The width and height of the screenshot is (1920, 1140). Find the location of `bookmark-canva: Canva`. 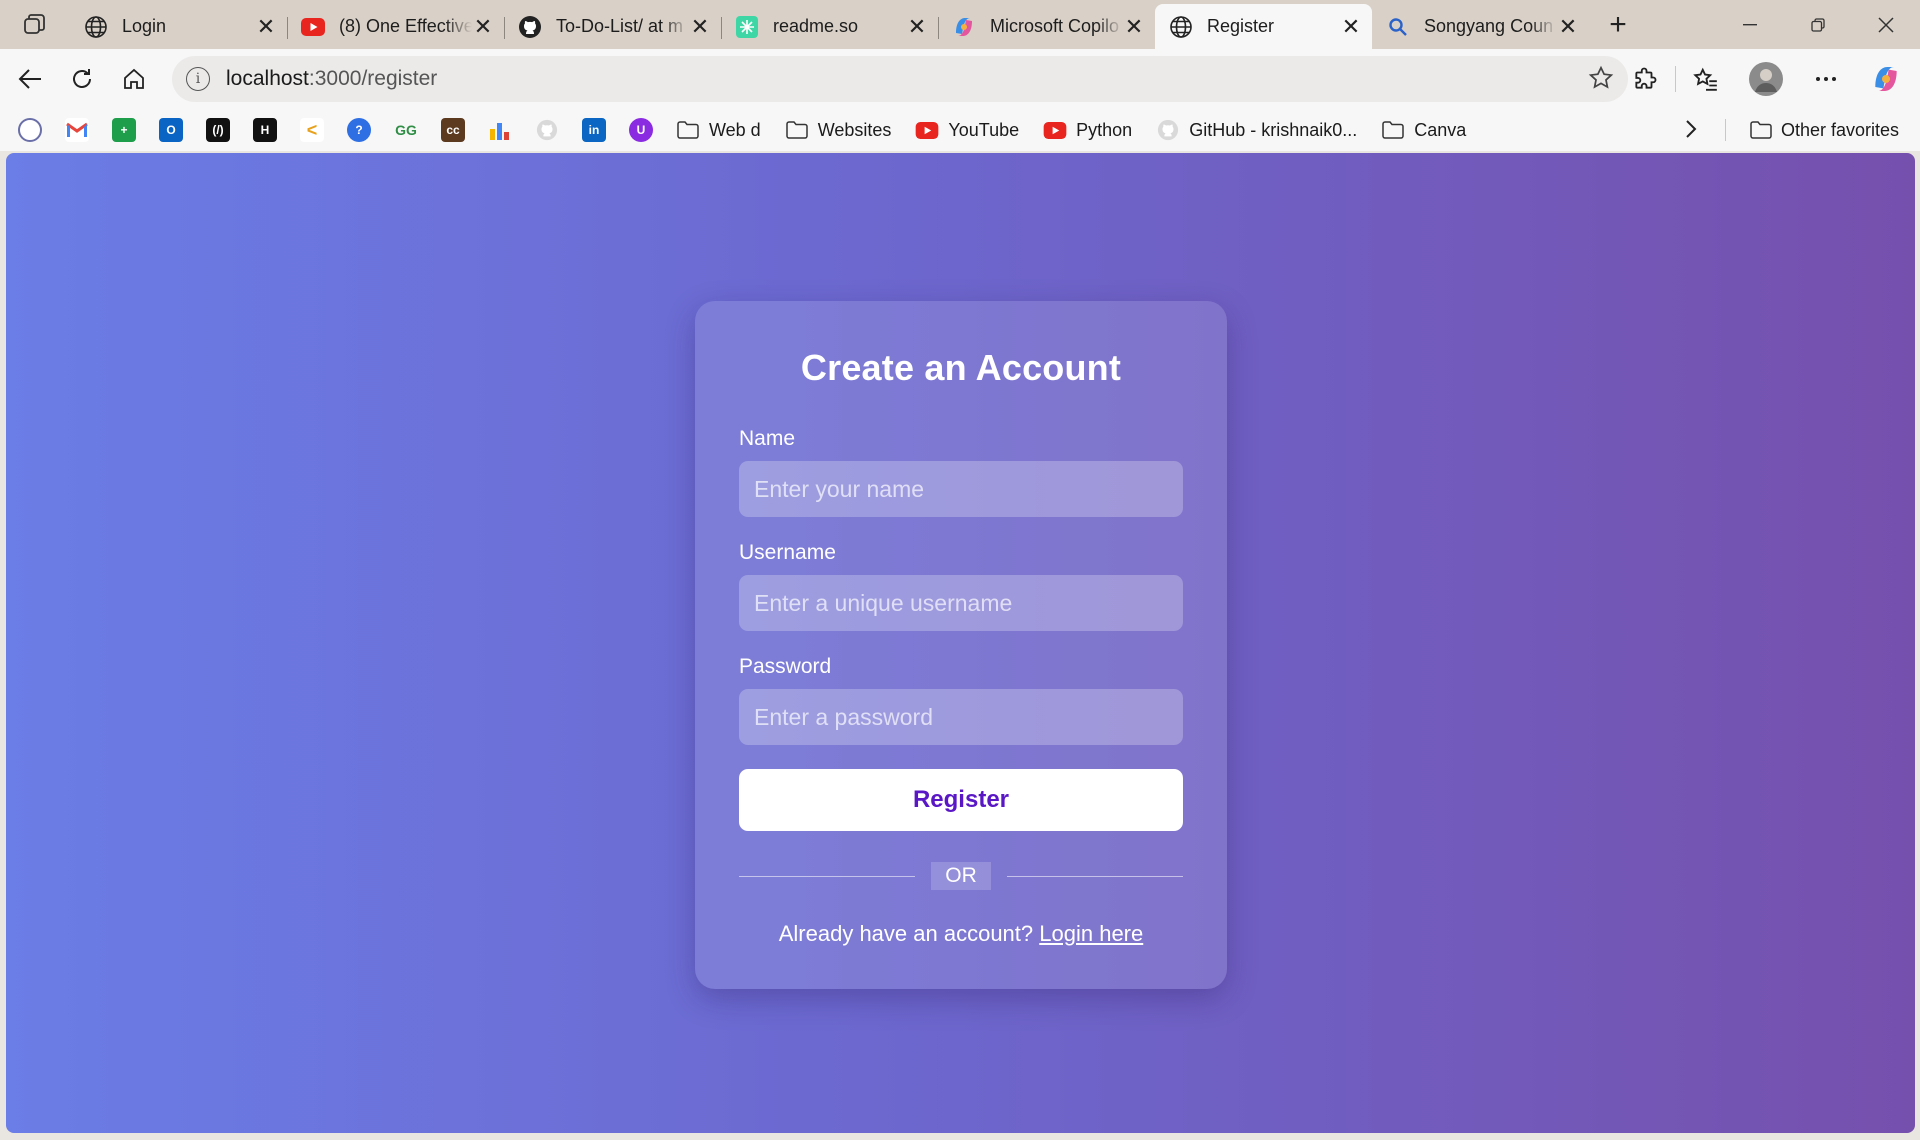

bookmark-canva: Canva is located at coordinates (1423, 130).